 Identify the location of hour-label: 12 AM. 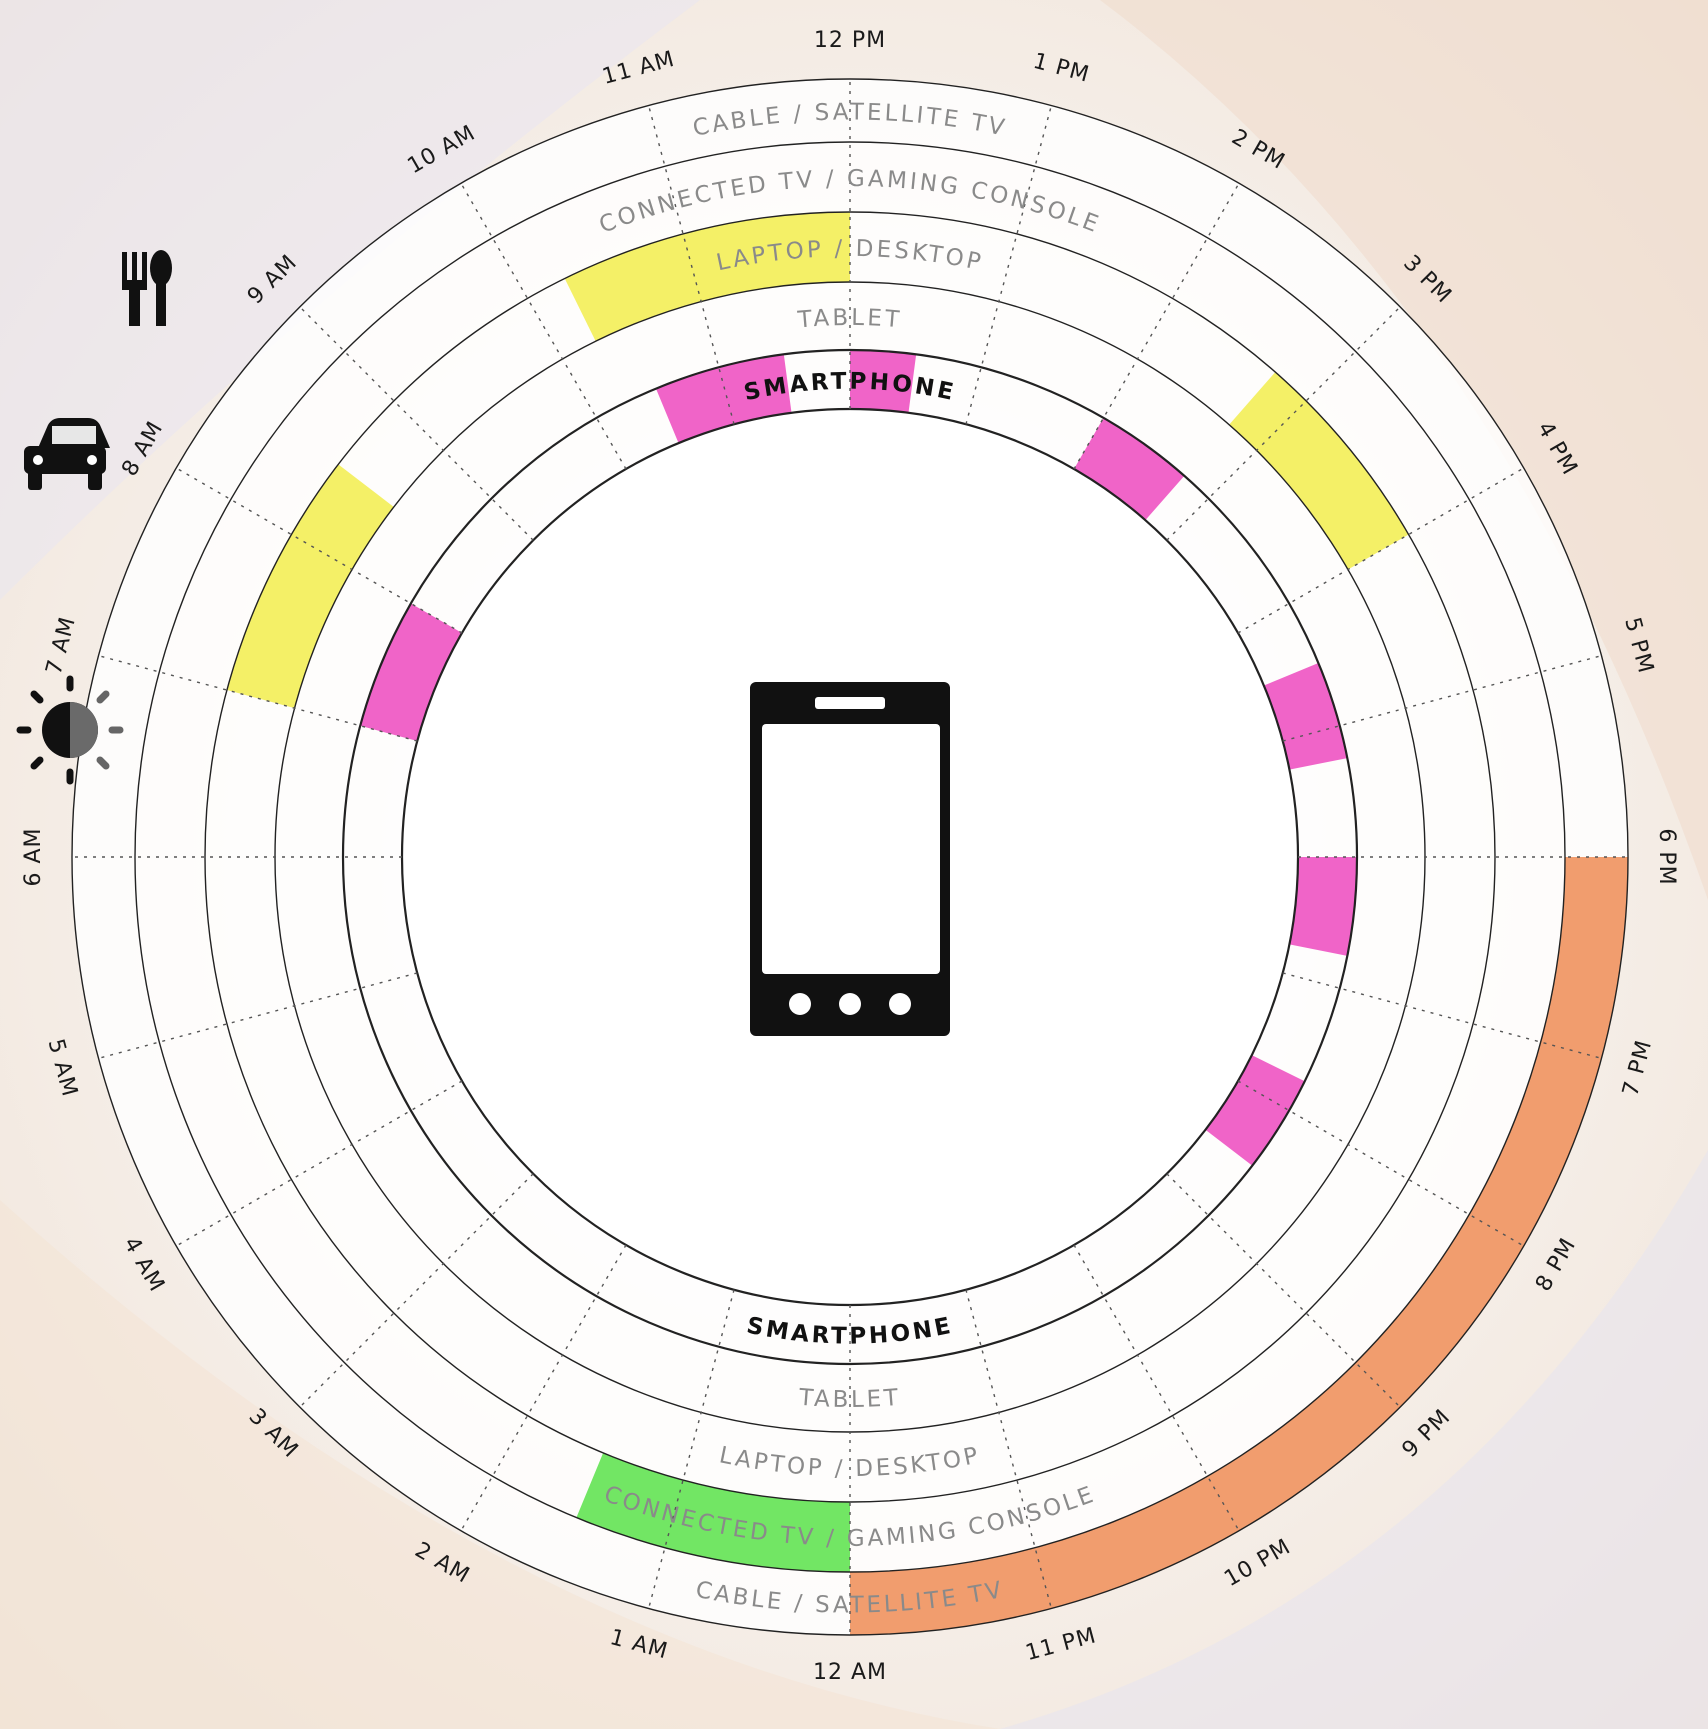
(850, 1672).